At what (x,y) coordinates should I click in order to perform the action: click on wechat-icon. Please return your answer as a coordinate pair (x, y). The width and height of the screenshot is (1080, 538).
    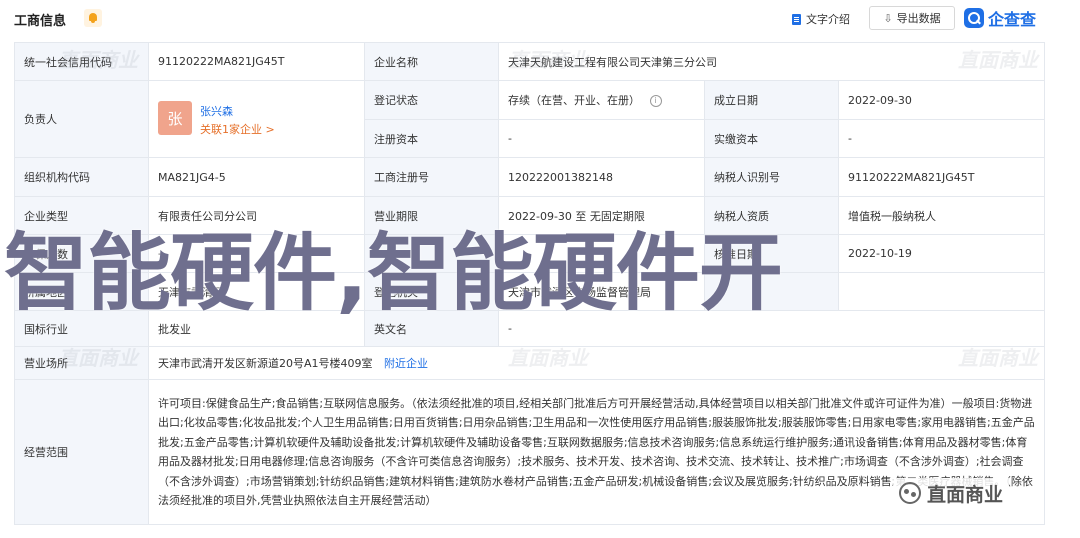
    Looking at the image, I should click on (910, 493).